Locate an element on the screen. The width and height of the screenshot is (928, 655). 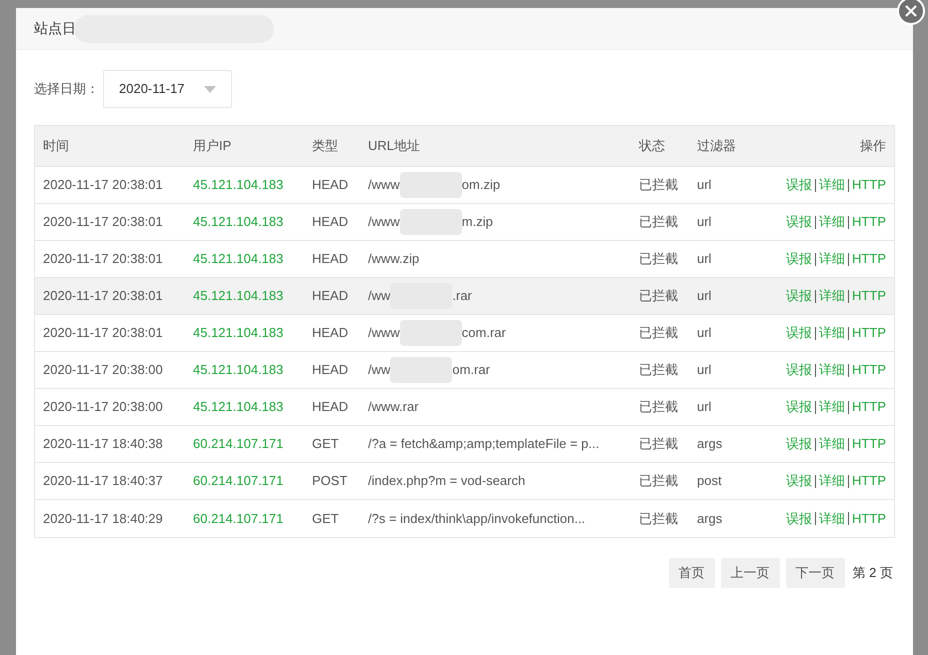
column-header: URL地址 is located at coordinates (394, 146).